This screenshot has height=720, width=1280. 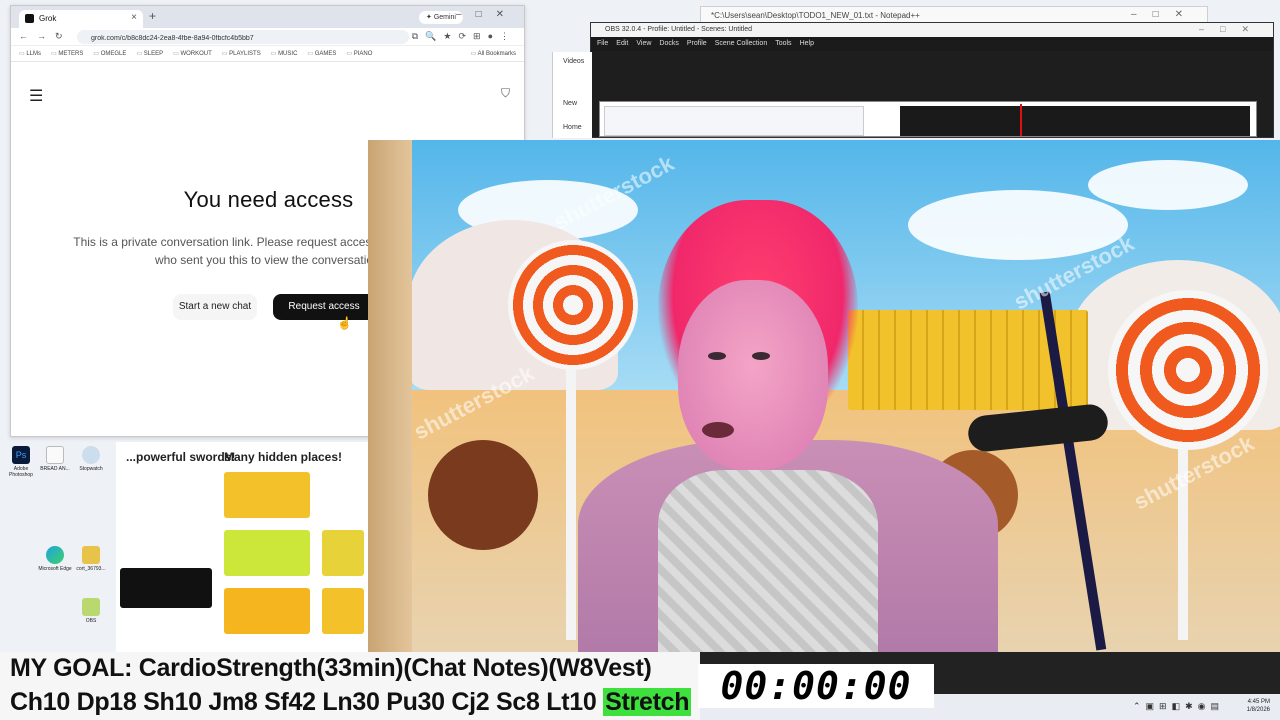 I want to click on bg-row-home: Home, so click(x=572, y=127).